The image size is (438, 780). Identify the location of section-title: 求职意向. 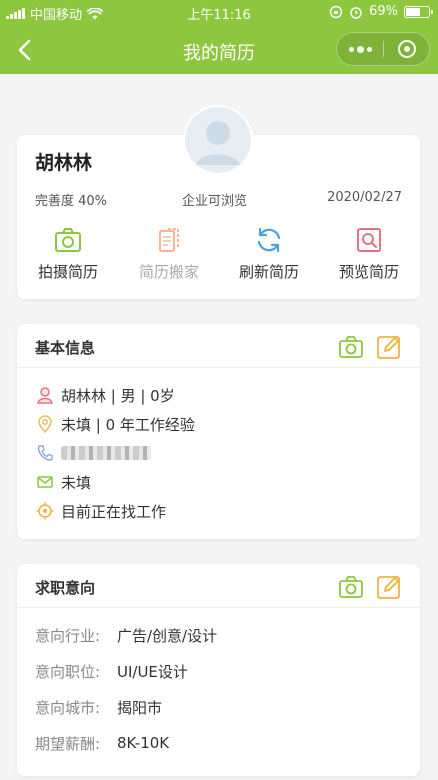
(65, 588).